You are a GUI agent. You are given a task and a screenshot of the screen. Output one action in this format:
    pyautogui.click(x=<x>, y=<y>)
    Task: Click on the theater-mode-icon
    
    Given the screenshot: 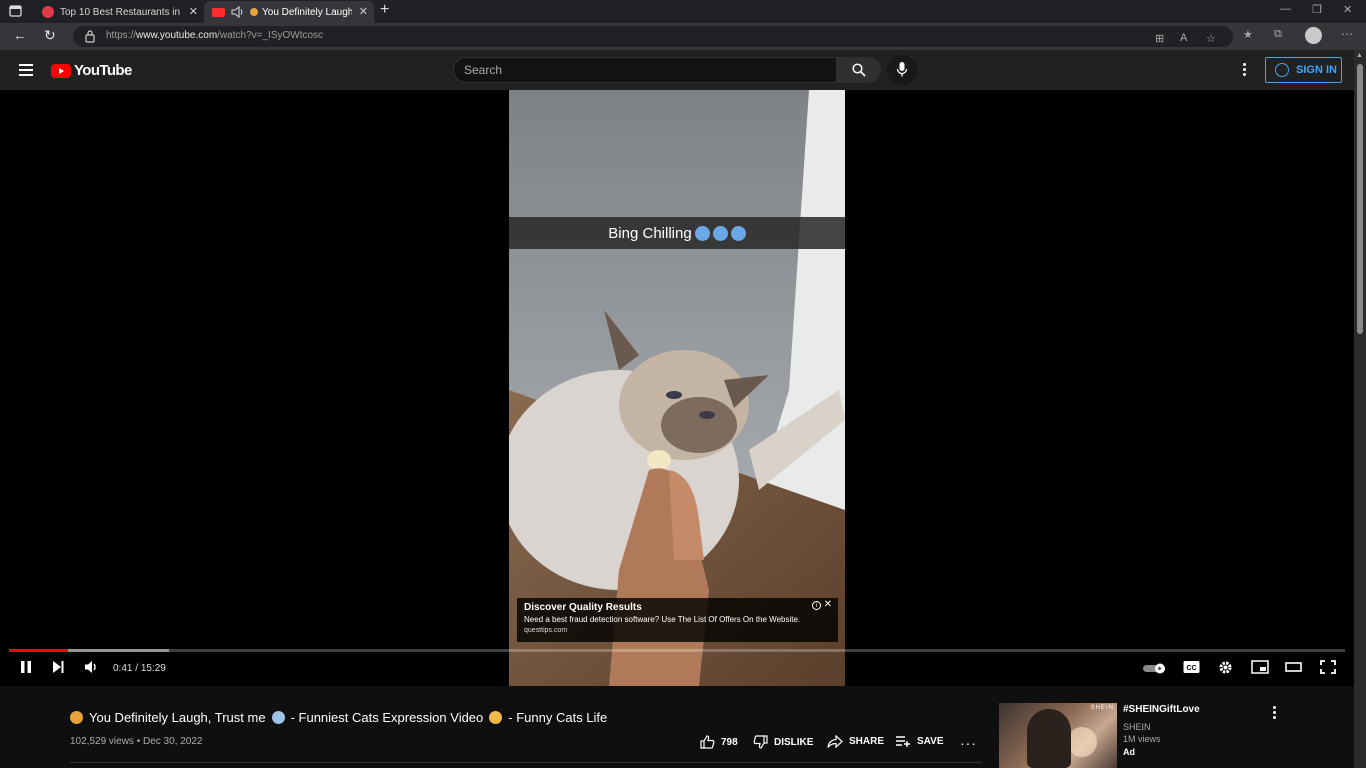 What is the action you would take?
    pyautogui.click(x=1293, y=667)
    